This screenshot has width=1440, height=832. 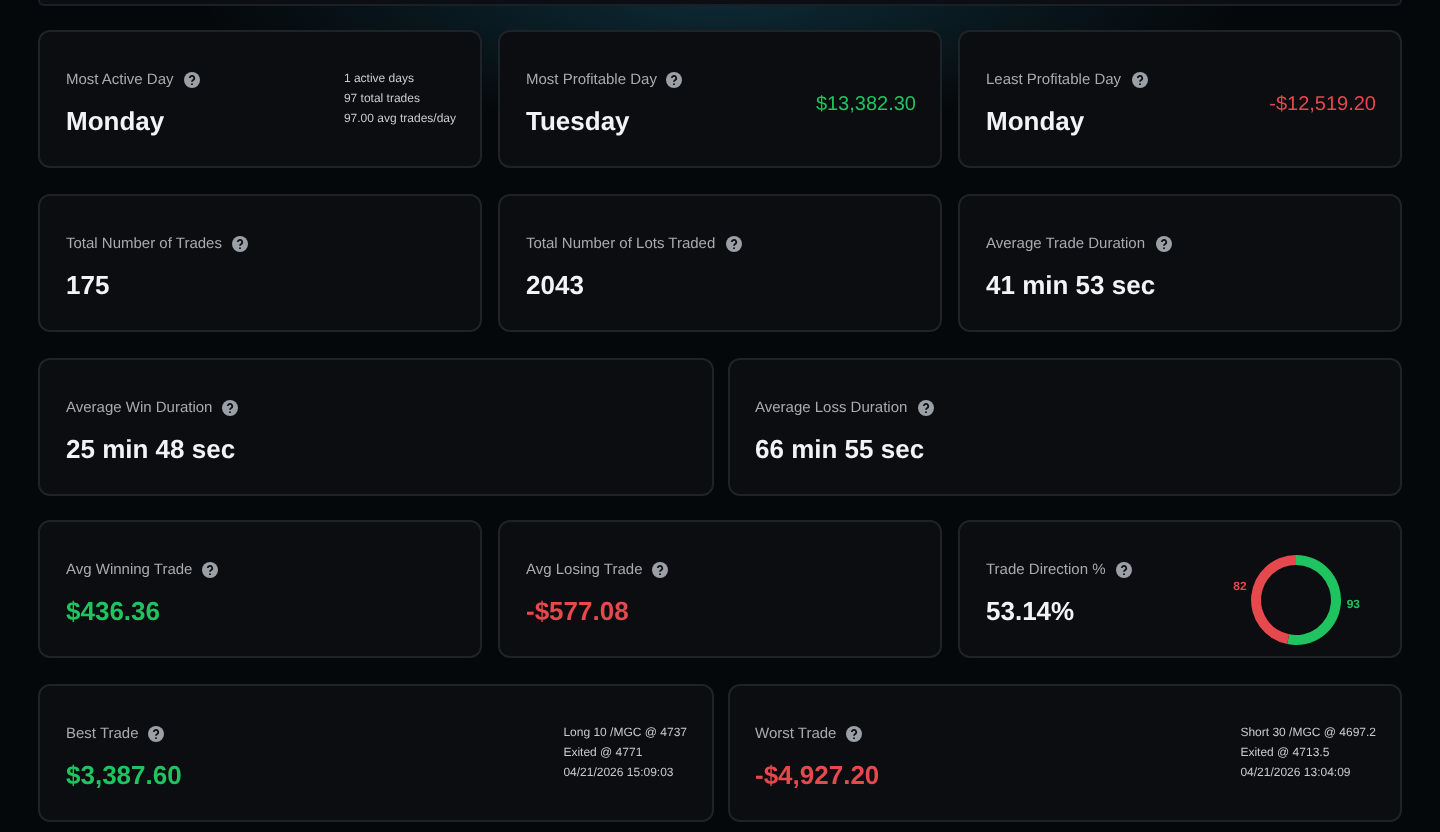 I want to click on stat-value: 41 min 53 sec, so click(x=1072, y=286).